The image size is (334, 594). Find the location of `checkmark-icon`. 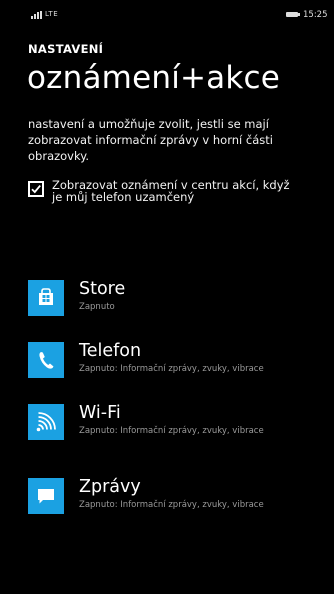

checkmark-icon is located at coordinates (36, 189).